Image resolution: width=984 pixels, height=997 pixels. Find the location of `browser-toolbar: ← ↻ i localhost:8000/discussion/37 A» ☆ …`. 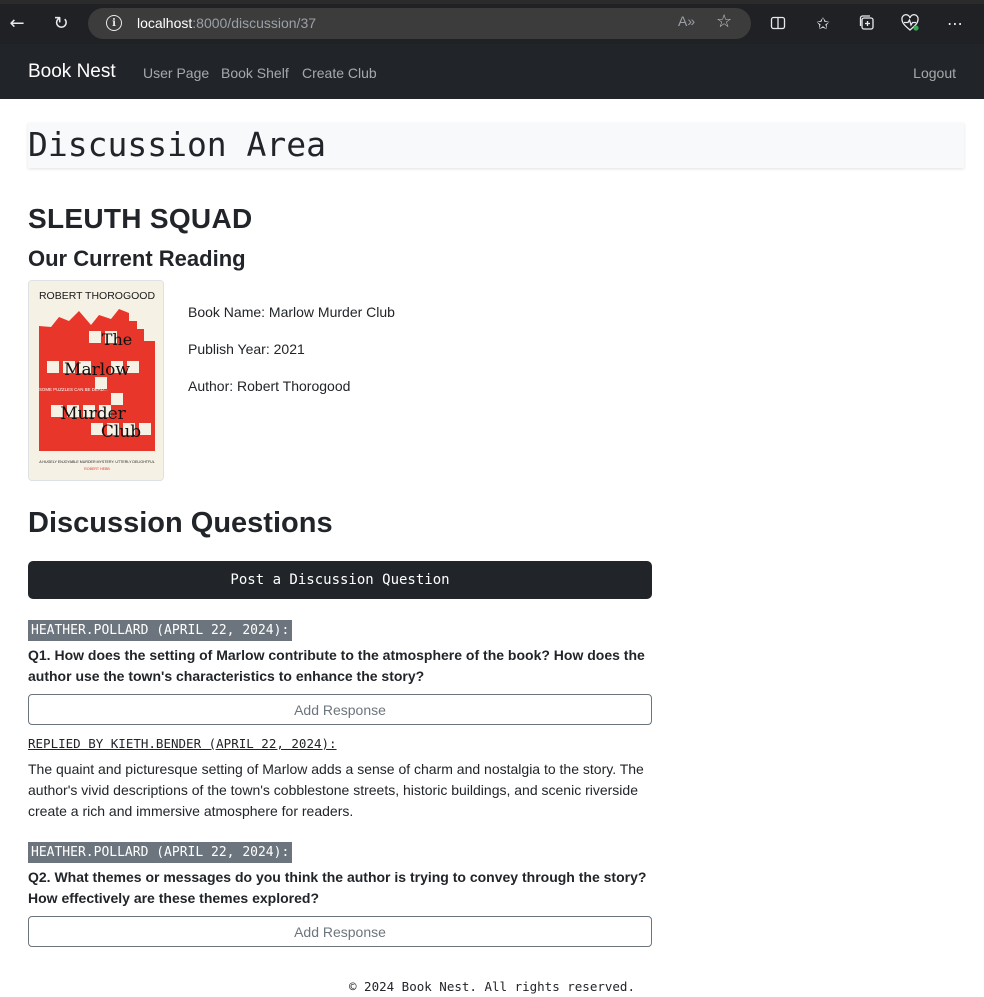

browser-toolbar: ← ↻ i localhost:8000/discussion/37 A» ☆ … is located at coordinates (492, 22).